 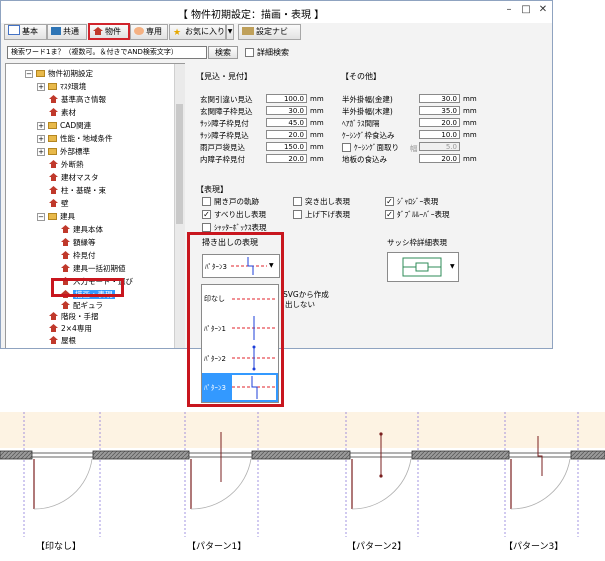 What do you see at coordinates (534, 547) in the screenshot?
I see `caption-pattern3: 【パターン3】` at bounding box center [534, 547].